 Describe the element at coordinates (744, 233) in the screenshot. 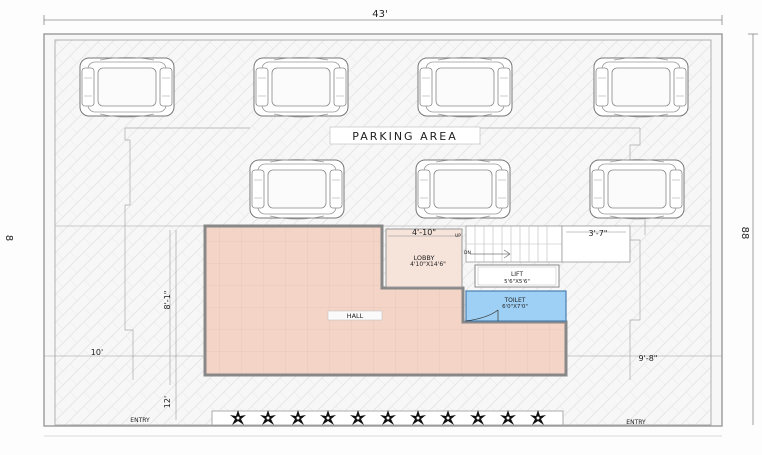

I see `right-dimension-label: 88` at that location.